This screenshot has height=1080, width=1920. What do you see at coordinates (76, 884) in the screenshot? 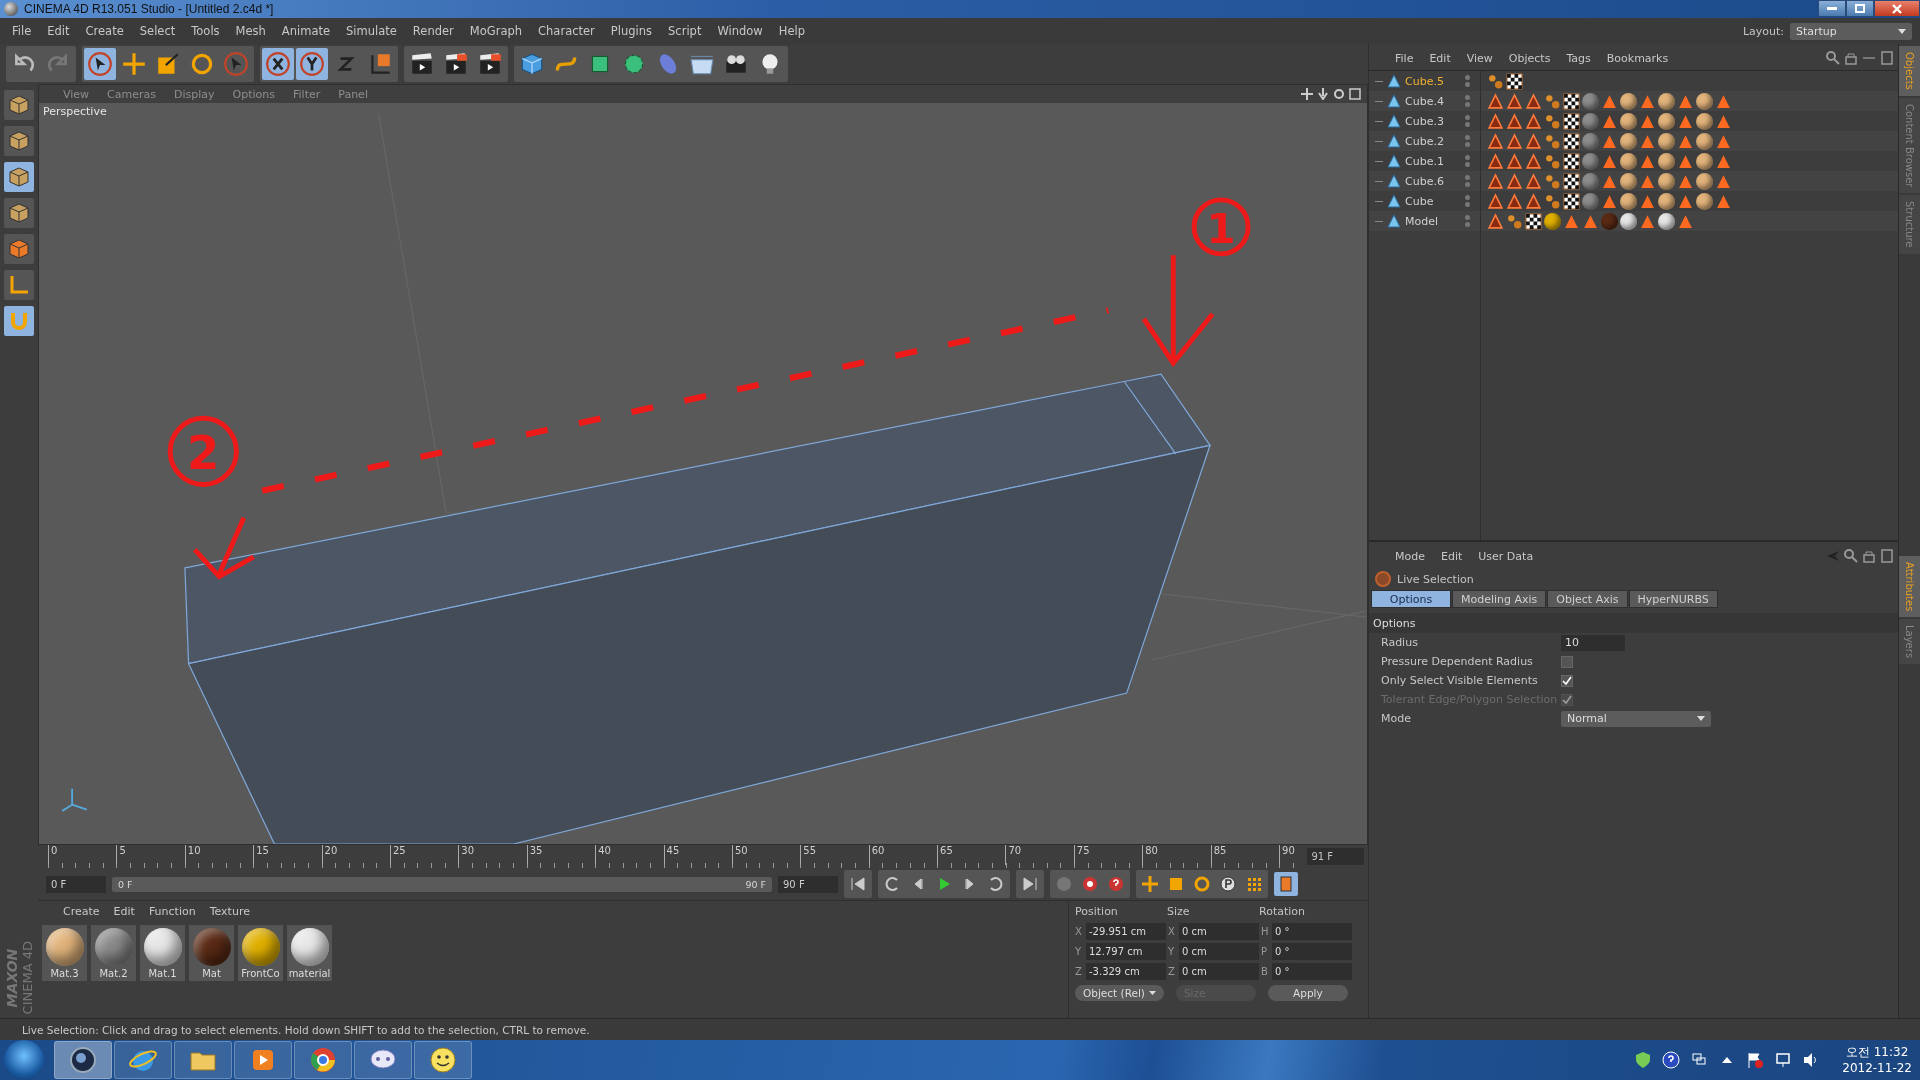
I see `start-frame-field: 0 F` at bounding box center [76, 884].